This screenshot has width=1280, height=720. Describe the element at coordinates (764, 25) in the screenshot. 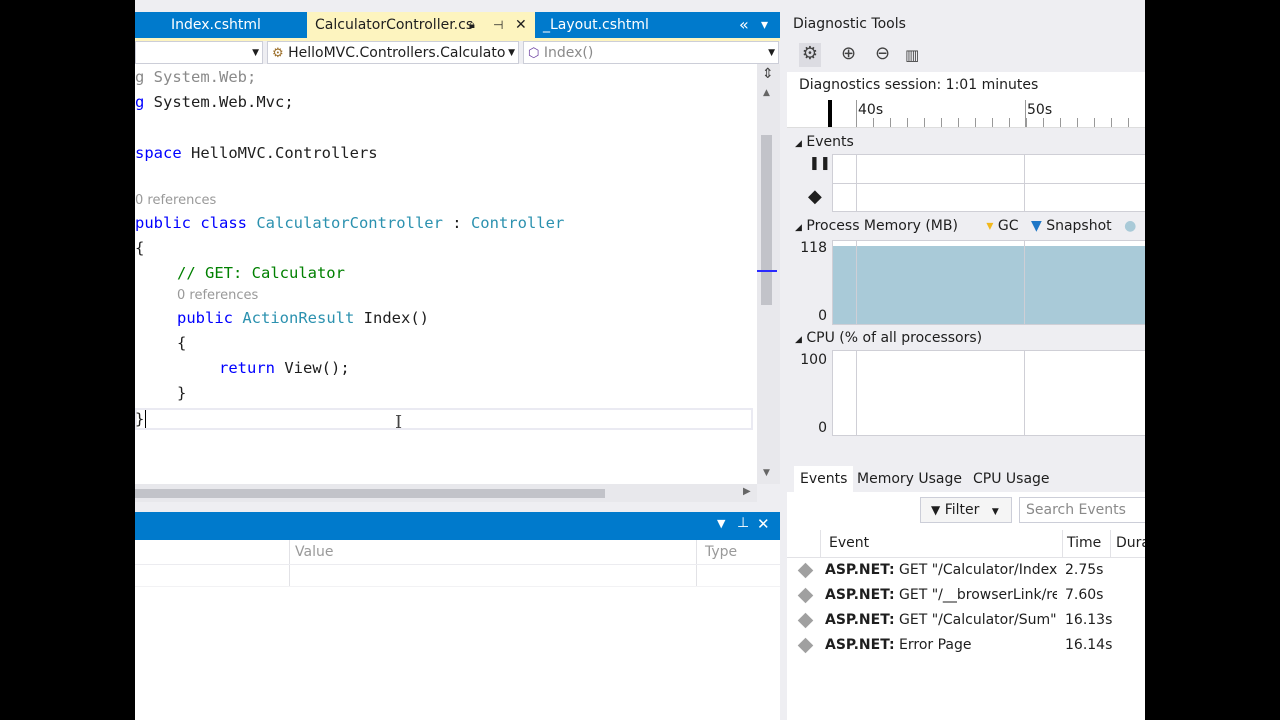

I see `tab-dropdown-icon: ▾` at that location.